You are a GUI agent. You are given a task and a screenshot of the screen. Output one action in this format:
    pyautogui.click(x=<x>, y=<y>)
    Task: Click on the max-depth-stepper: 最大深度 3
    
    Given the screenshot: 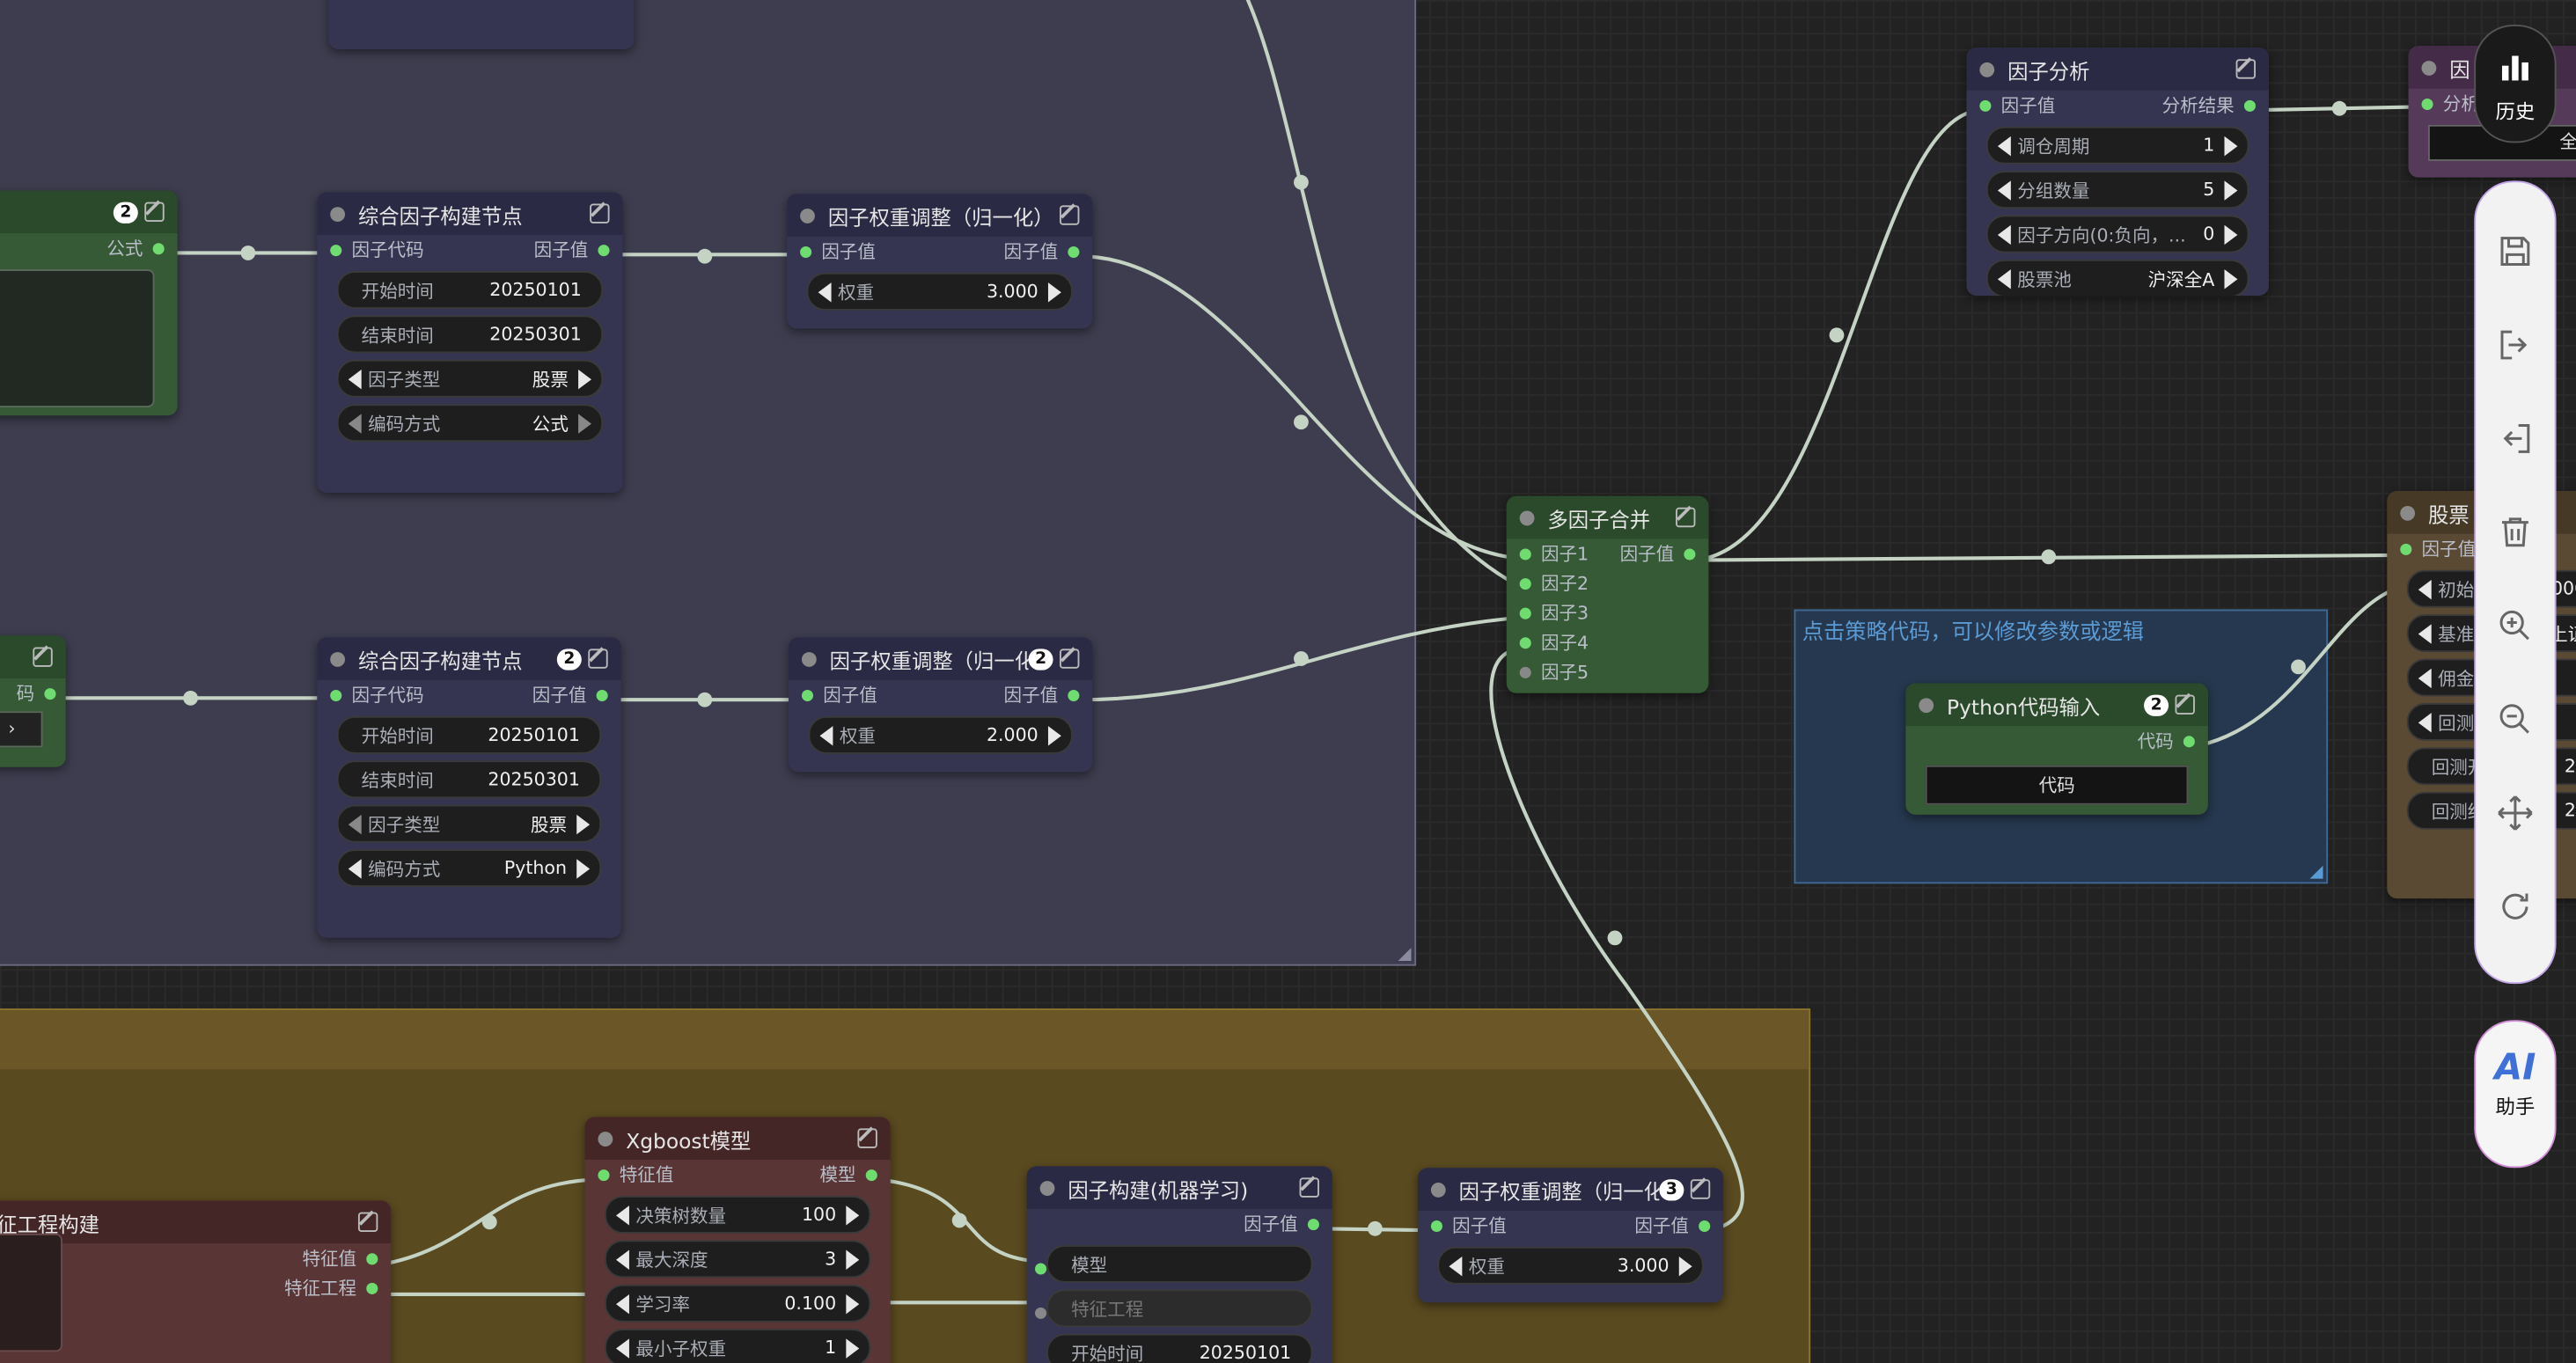 What is the action you would take?
    pyautogui.click(x=737, y=1259)
    